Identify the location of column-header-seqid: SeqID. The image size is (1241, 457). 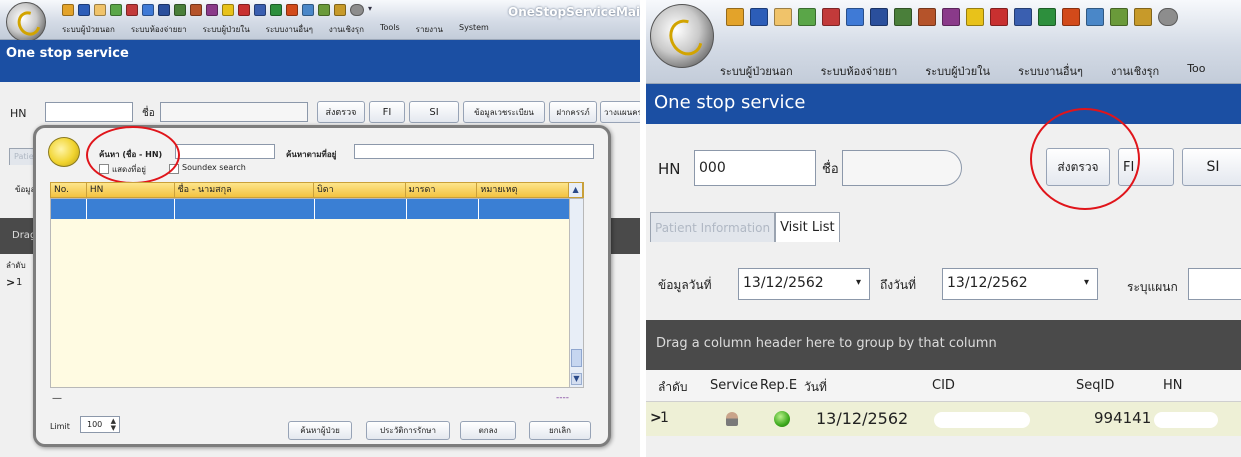
(1095, 385).